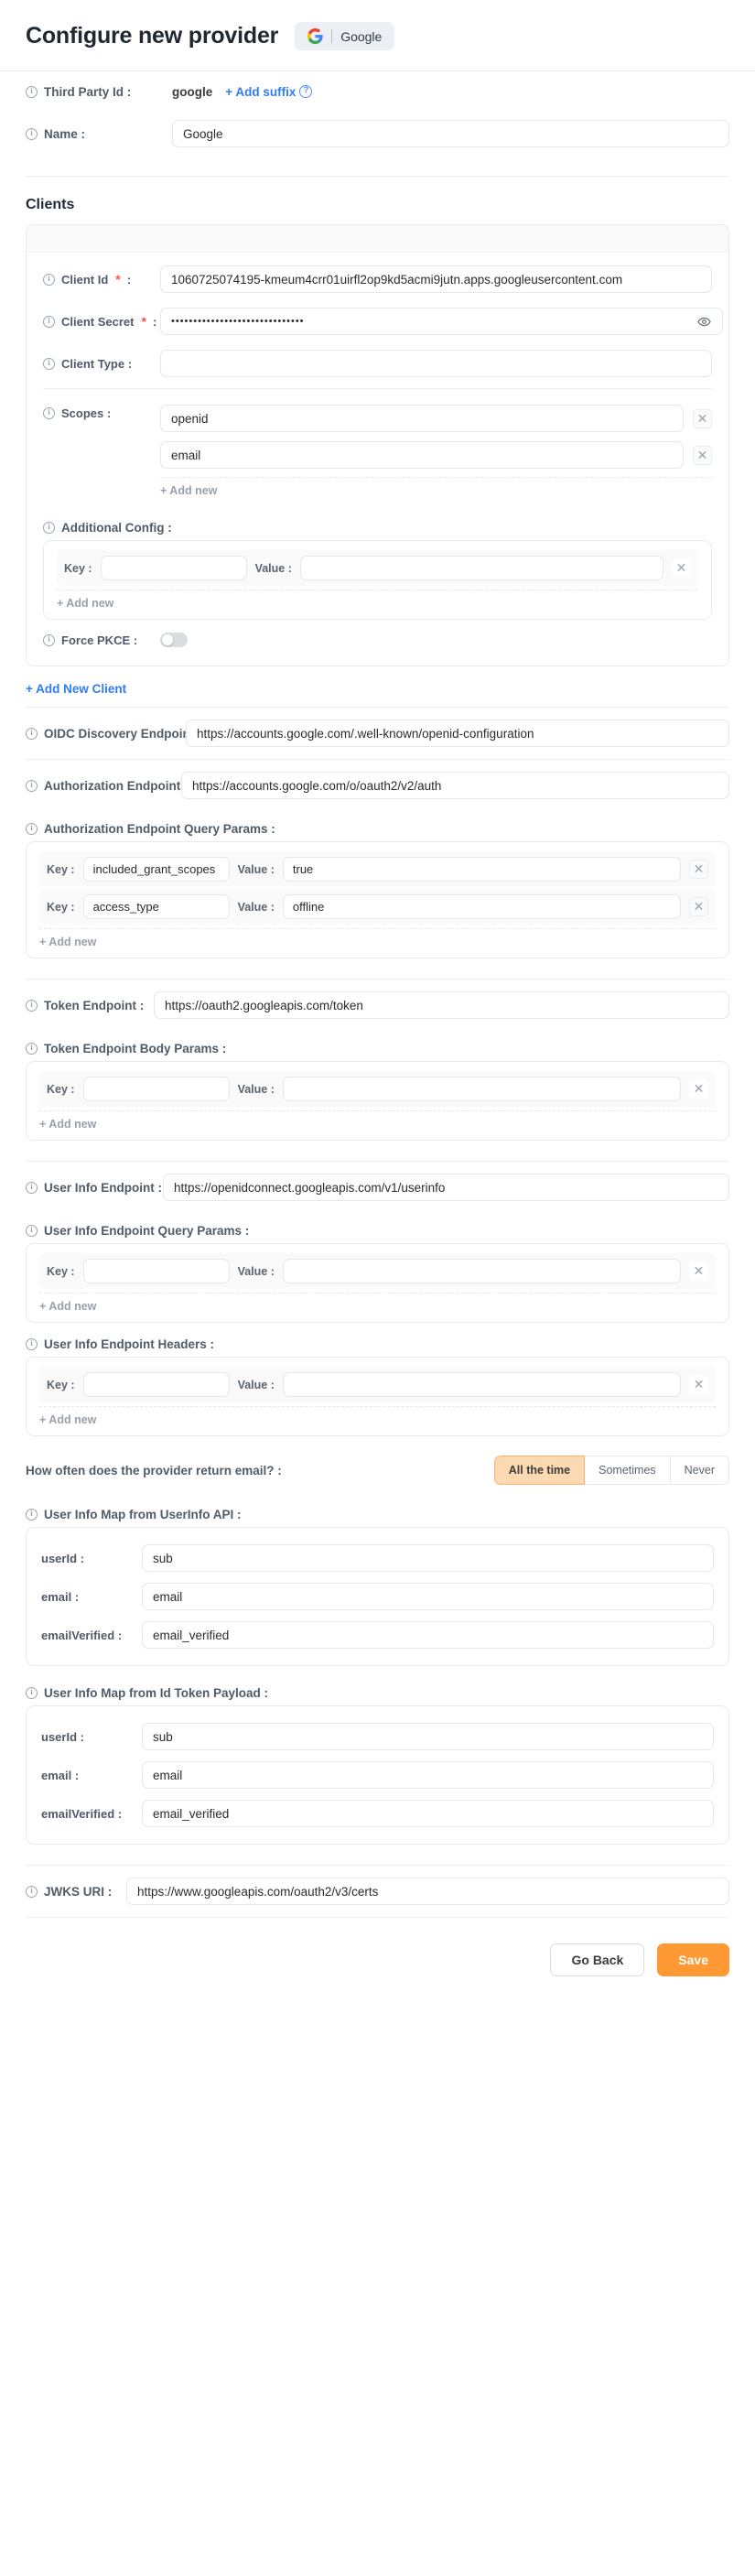  What do you see at coordinates (94, 1188) in the screenshot?
I see `user-info-endpoint-label: User Info Endpoint :` at bounding box center [94, 1188].